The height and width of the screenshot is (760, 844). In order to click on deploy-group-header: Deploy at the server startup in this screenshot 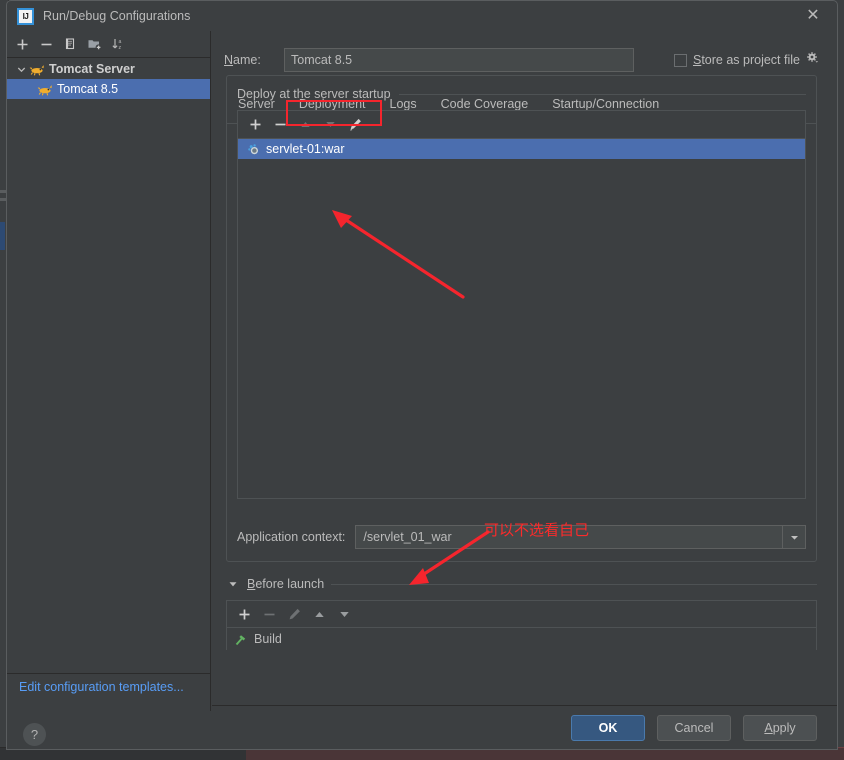, I will do `click(521, 94)`.